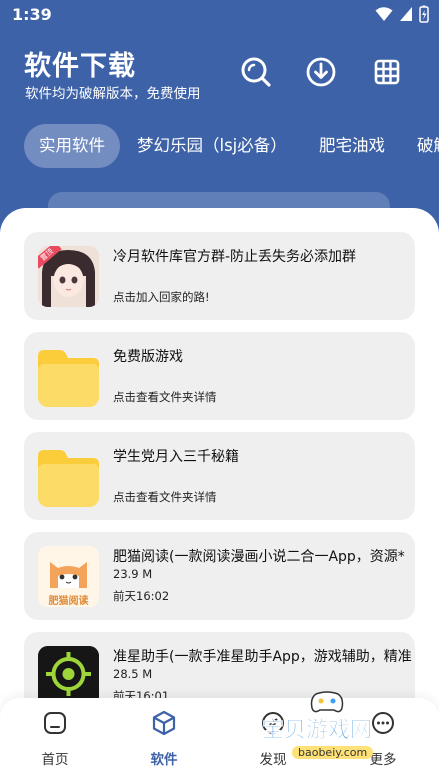  I want to click on search-icon, so click(256, 72).